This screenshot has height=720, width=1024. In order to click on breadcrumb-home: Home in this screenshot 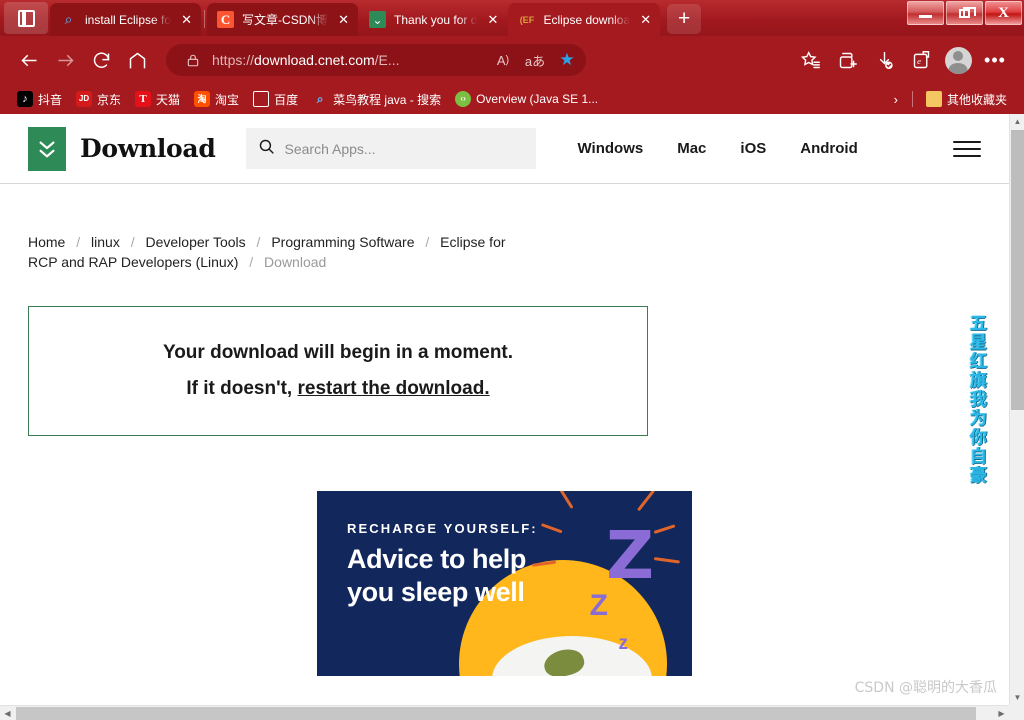, I will do `click(46, 242)`.